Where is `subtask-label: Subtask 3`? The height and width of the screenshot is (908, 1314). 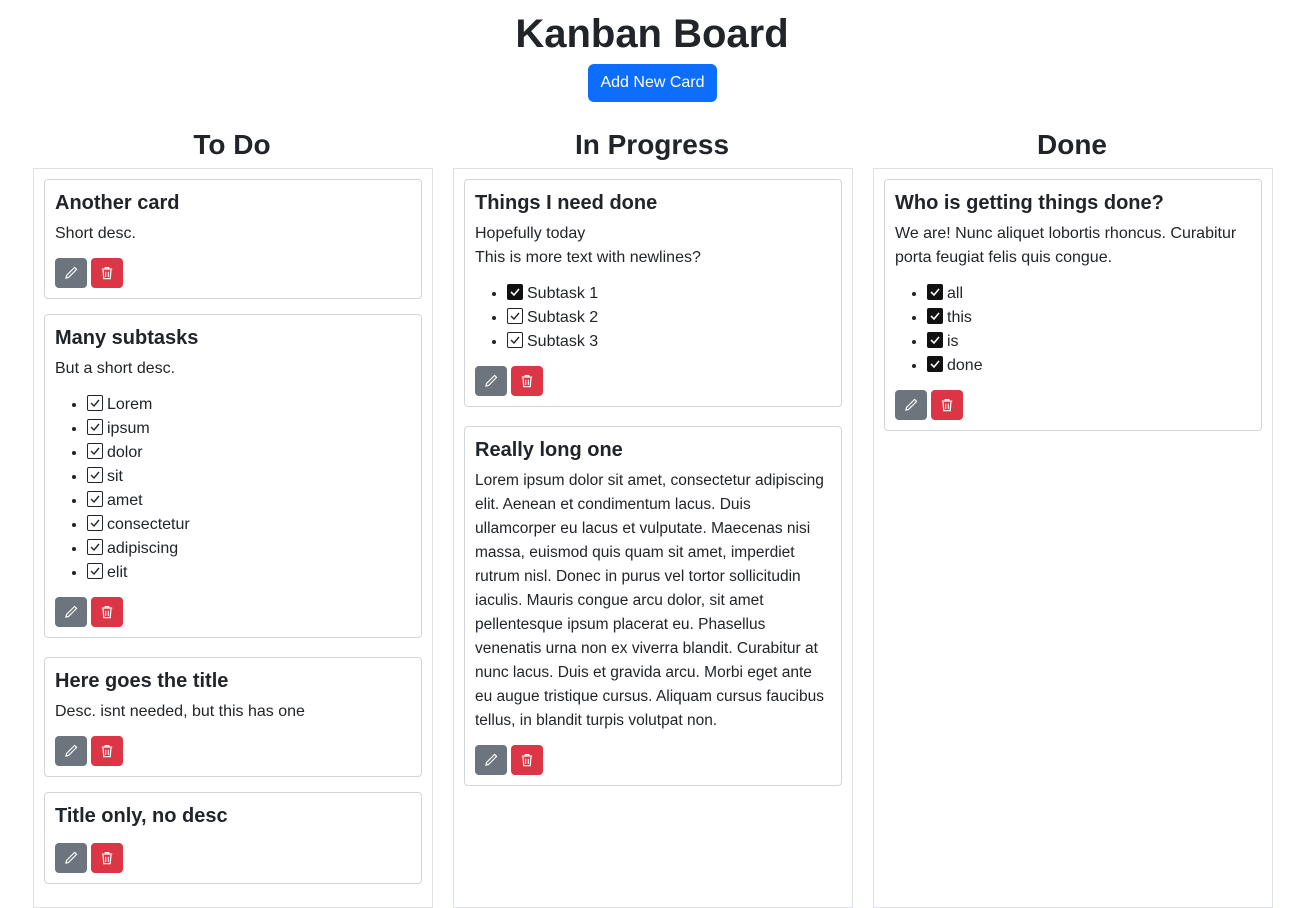
subtask-label: Subtask 3 is located at coordinates (563, 341).